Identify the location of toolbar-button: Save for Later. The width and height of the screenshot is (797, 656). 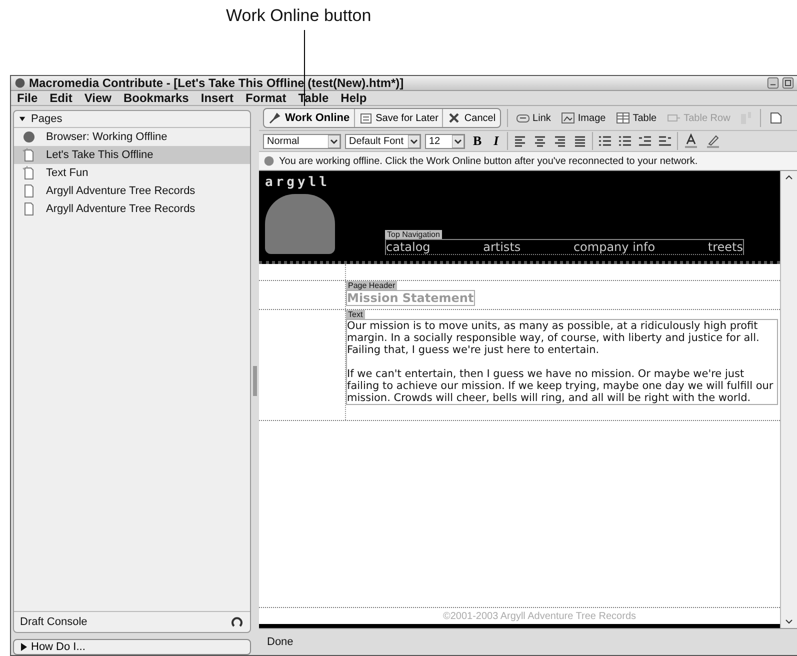
(399, 118).